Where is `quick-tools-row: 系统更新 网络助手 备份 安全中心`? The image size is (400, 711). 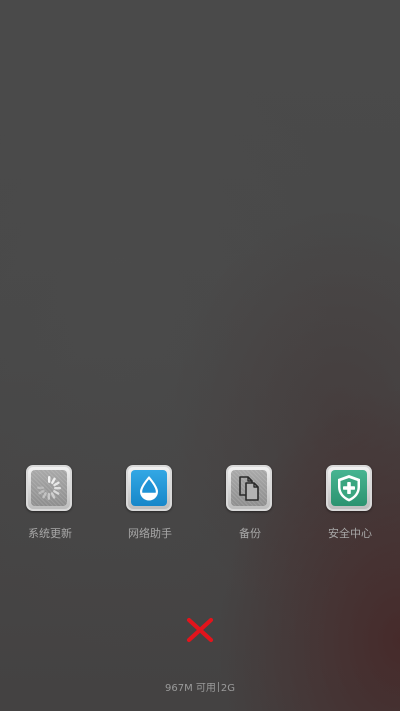
quick-tools-row: 系统更新 网络助手 备份 安全中心 is located at coordinates (200, 504).